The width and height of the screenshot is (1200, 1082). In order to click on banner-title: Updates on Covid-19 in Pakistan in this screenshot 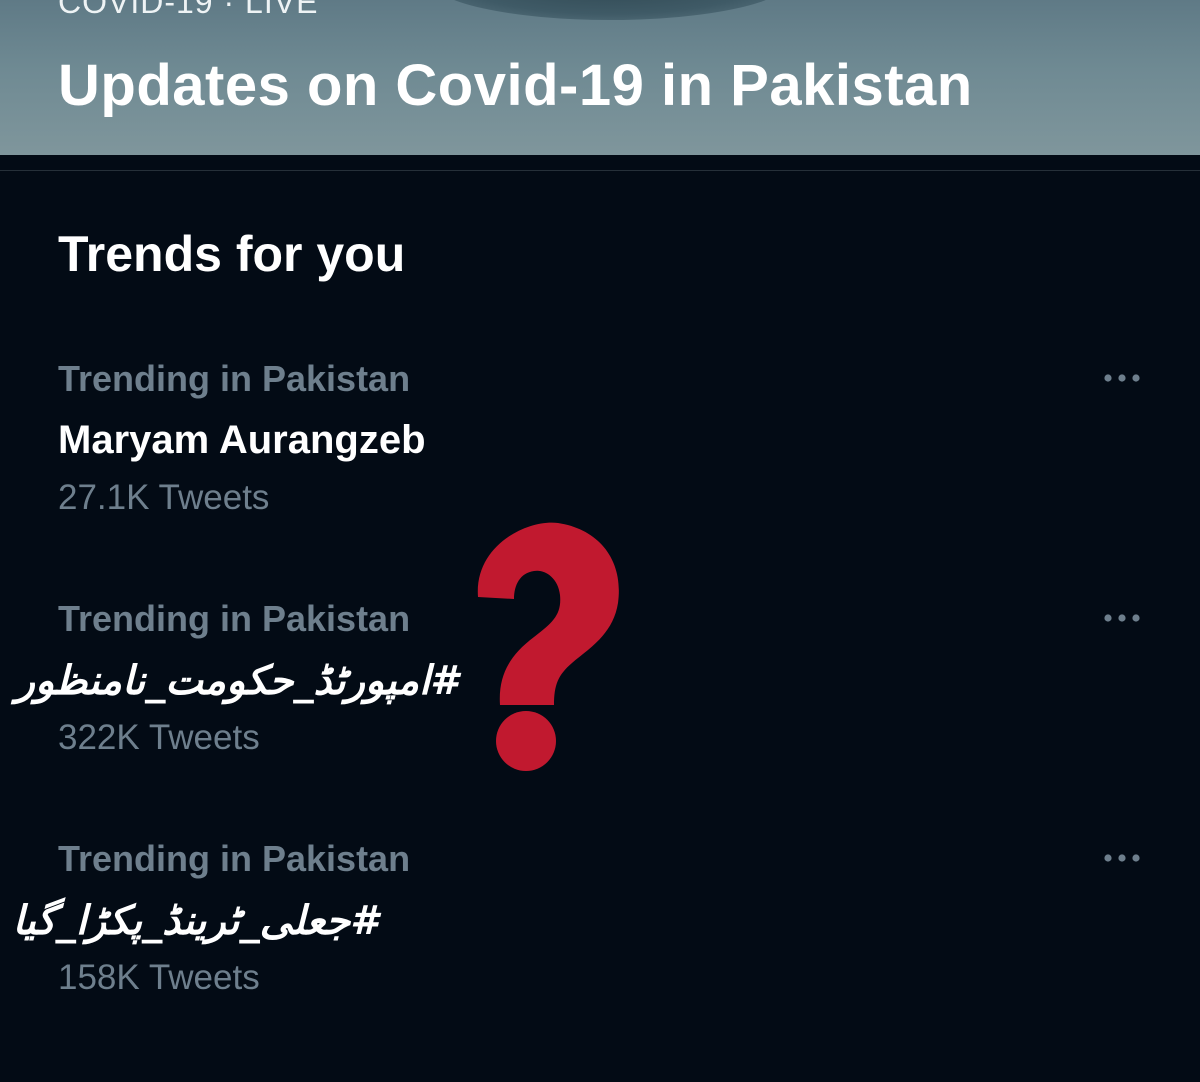, I will do `click(515, 85)`.